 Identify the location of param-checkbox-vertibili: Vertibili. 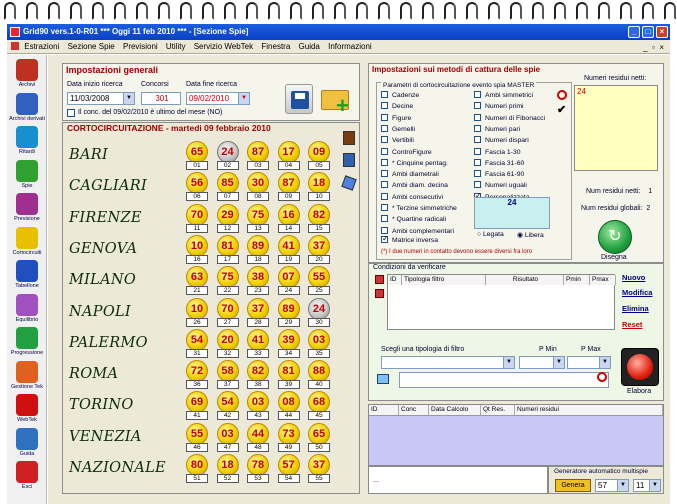
(397, 140).